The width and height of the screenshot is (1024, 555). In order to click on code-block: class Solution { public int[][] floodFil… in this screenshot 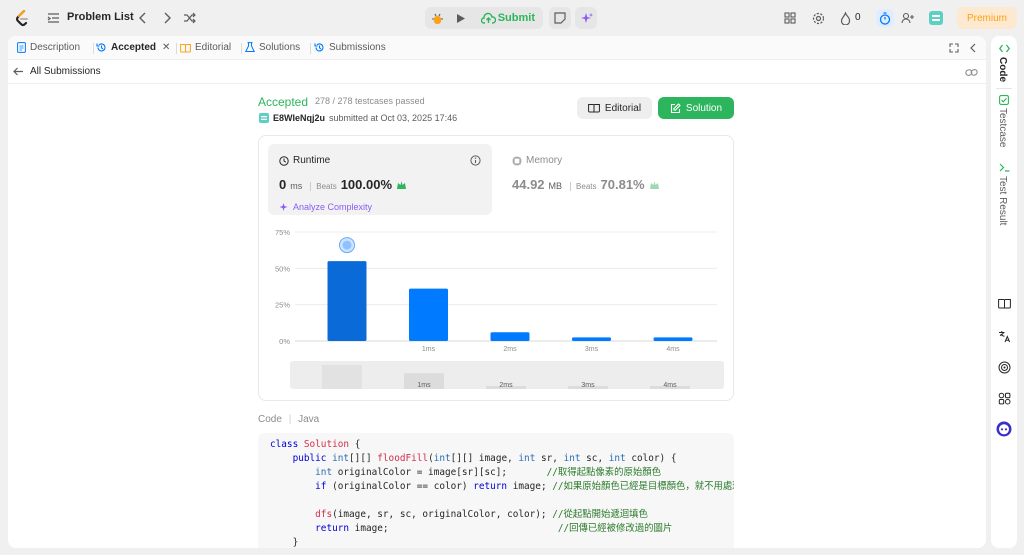, I will do `click(496, 490)`.